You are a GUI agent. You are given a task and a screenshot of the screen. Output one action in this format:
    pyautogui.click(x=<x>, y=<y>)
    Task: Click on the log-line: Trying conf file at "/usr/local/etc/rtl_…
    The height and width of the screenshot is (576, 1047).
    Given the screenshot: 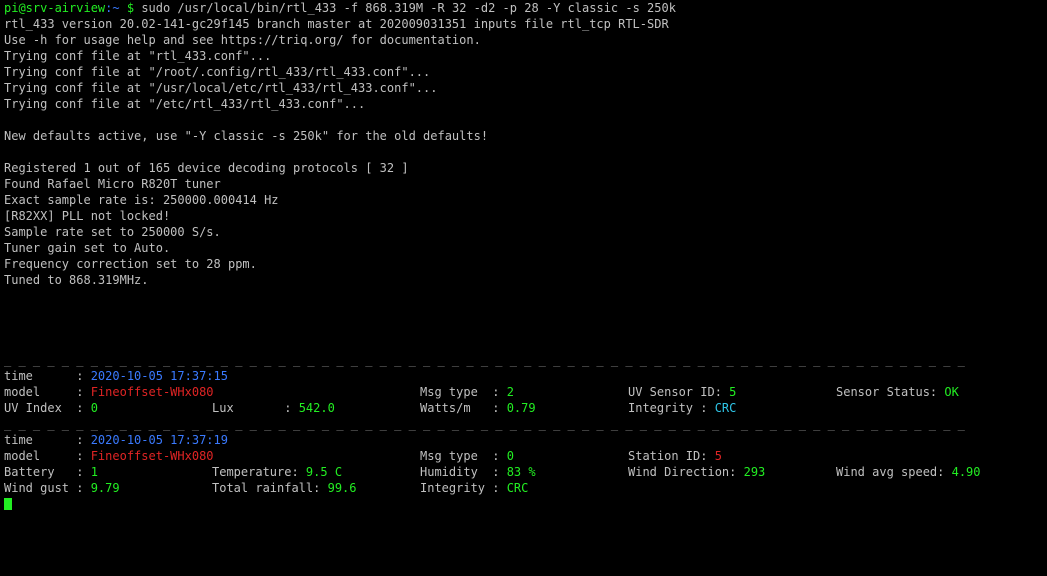 What is the action you would take?
    pyautogui.click(x=221, y=88)
    